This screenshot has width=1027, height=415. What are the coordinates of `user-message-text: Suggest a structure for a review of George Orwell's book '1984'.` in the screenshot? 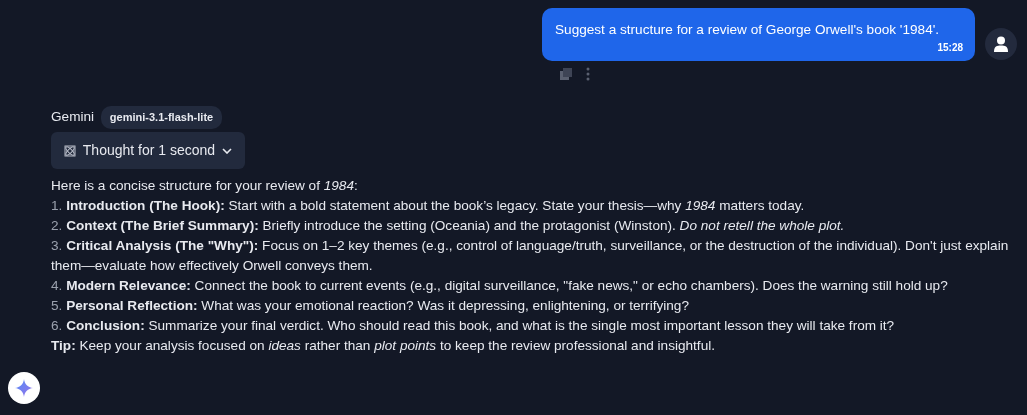 It's located at (748, 30).